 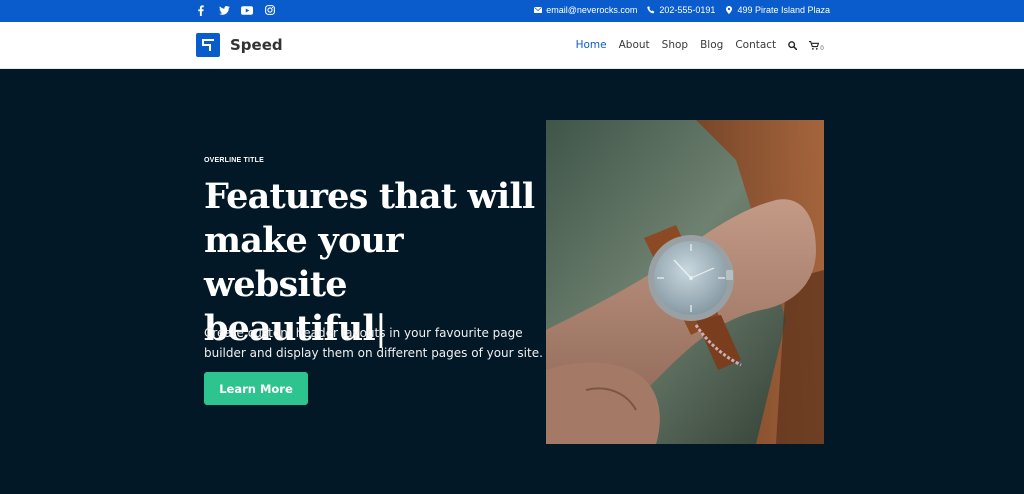 I want to click on address-text: 499 Pirate Island Plaza, so click(x=783, y=10).